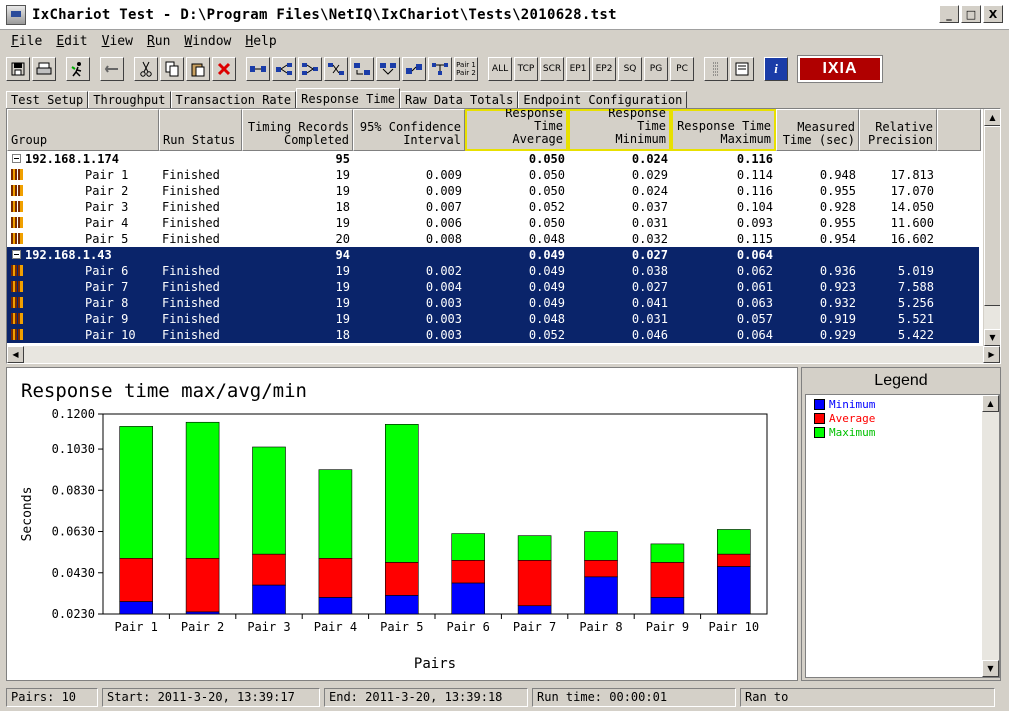 The image size is (1009, 711). What do you see at coordinates (158, 41) in the screenshot?
I see `menu-run: Run` at bounding box center [158, 41].